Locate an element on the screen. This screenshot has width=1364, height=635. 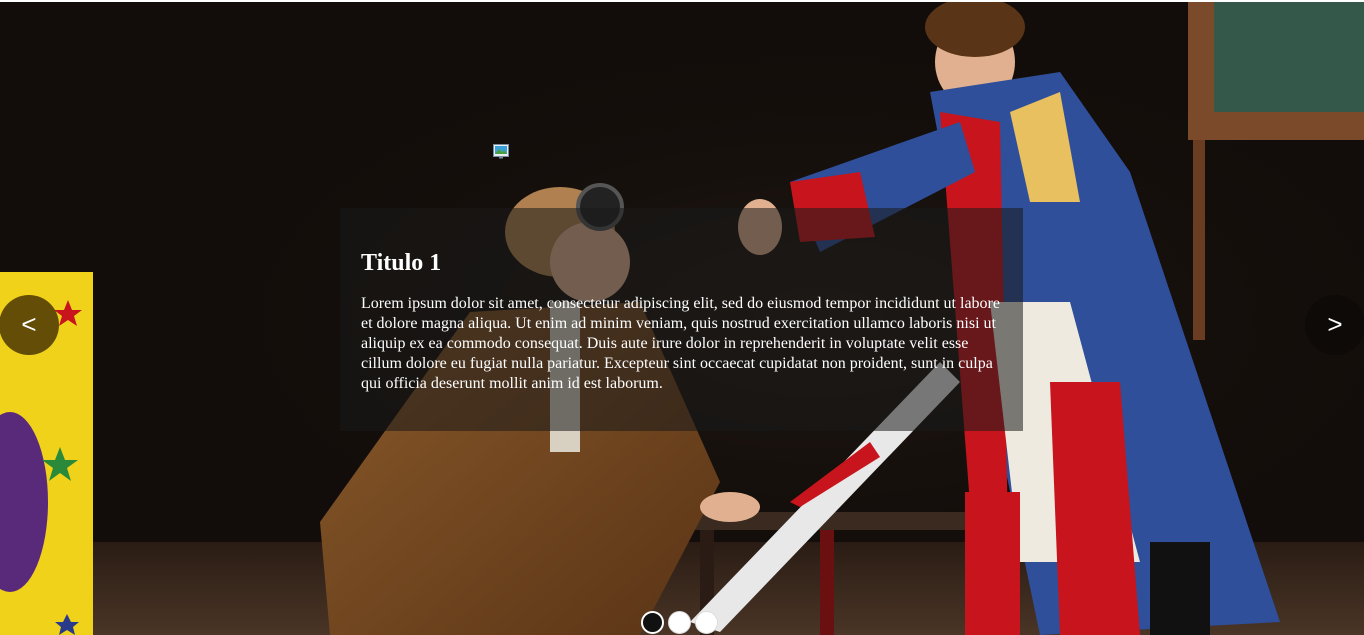
broken-image-icon is located at coordinates (501, 151).